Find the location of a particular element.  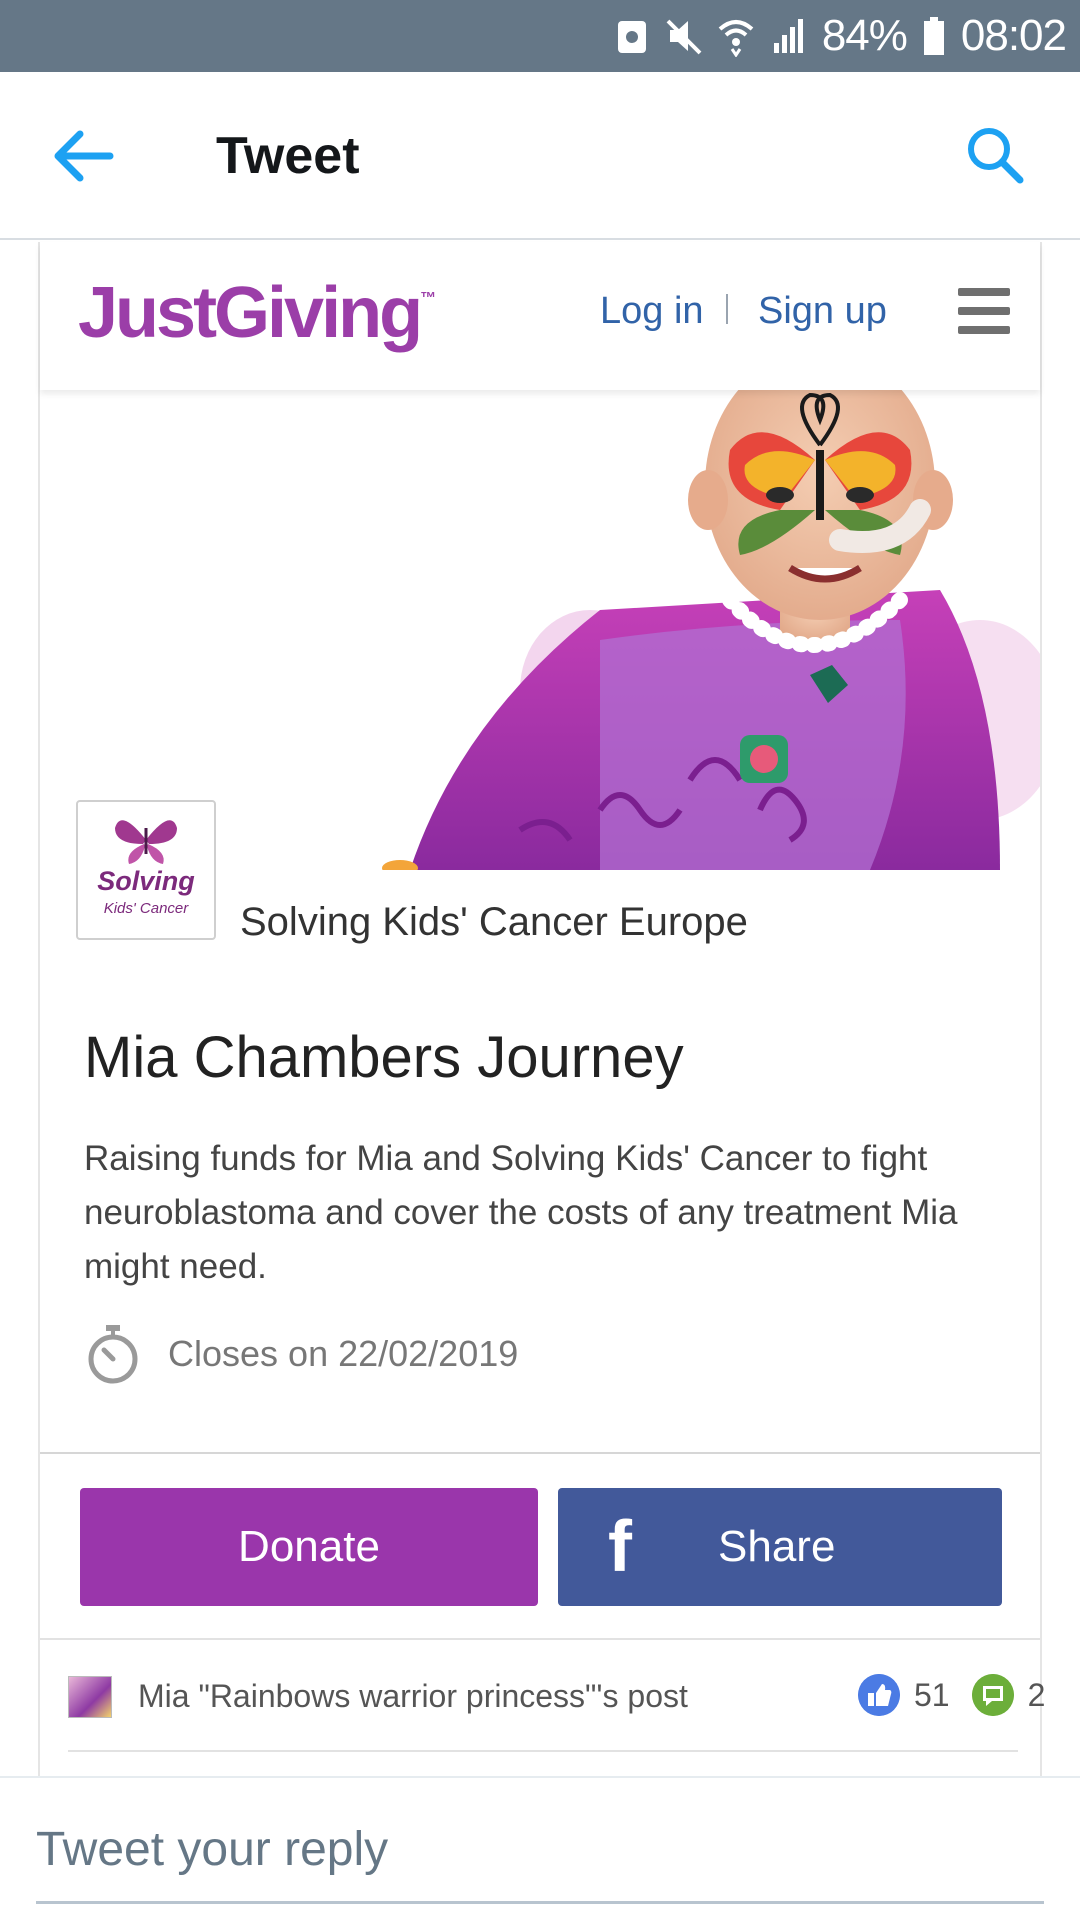

page-title: Tweet is located at coordinates (288, 156).